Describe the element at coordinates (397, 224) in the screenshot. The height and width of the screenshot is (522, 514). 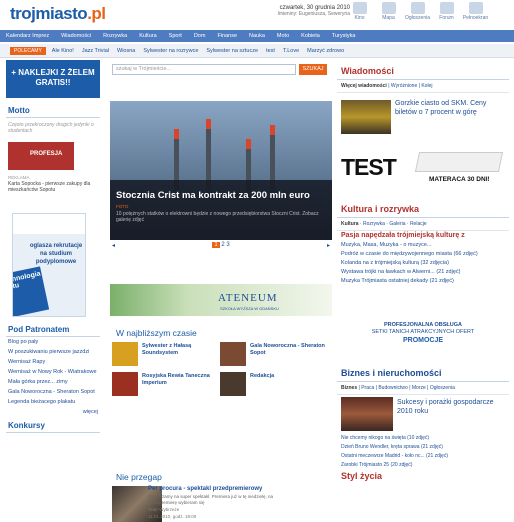
I see `culture-tab: Galeria` at that location.